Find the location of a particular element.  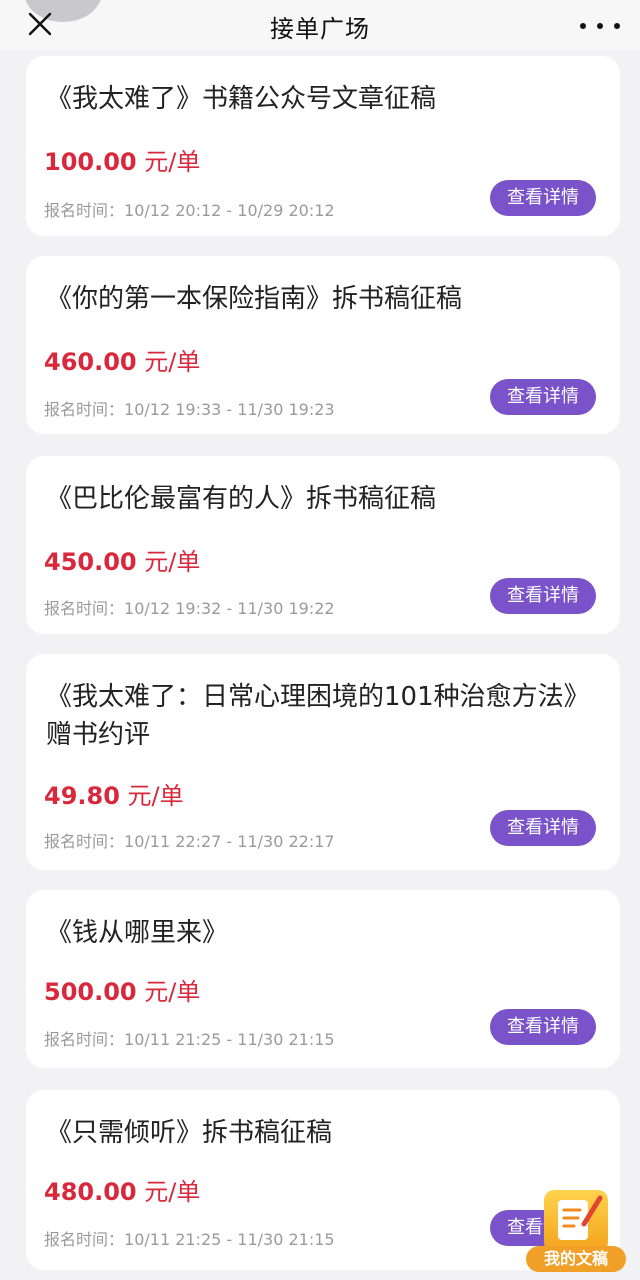

card-price: 450.00 元/单 is located at coordinates (122, 559).